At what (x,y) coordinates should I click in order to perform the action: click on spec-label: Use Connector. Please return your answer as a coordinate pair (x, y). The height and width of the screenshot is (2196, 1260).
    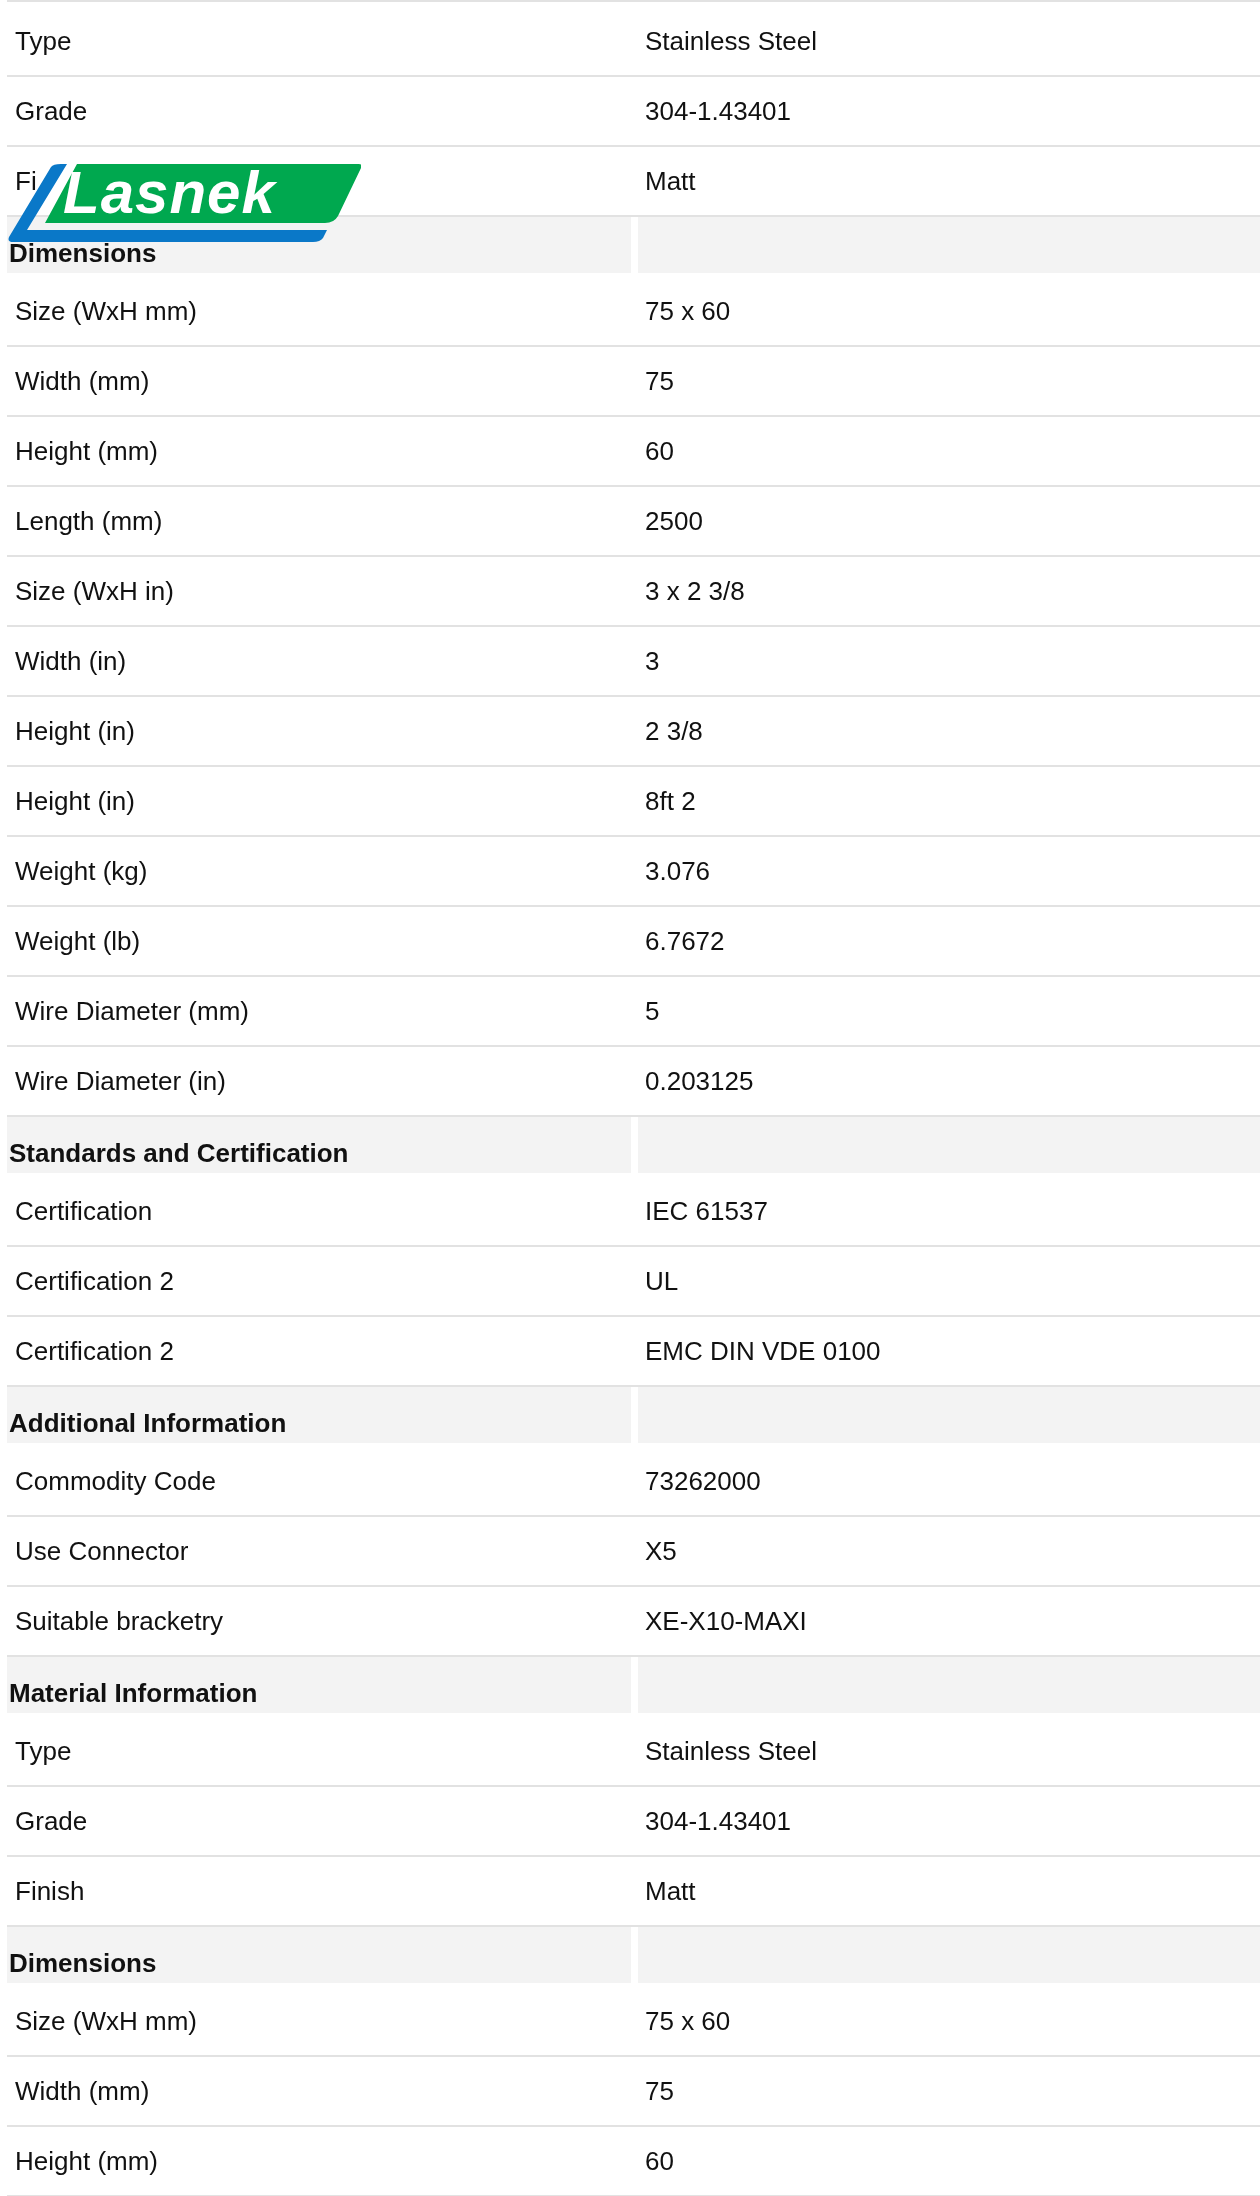
    Looking at the image, I should click on (102, 1551).